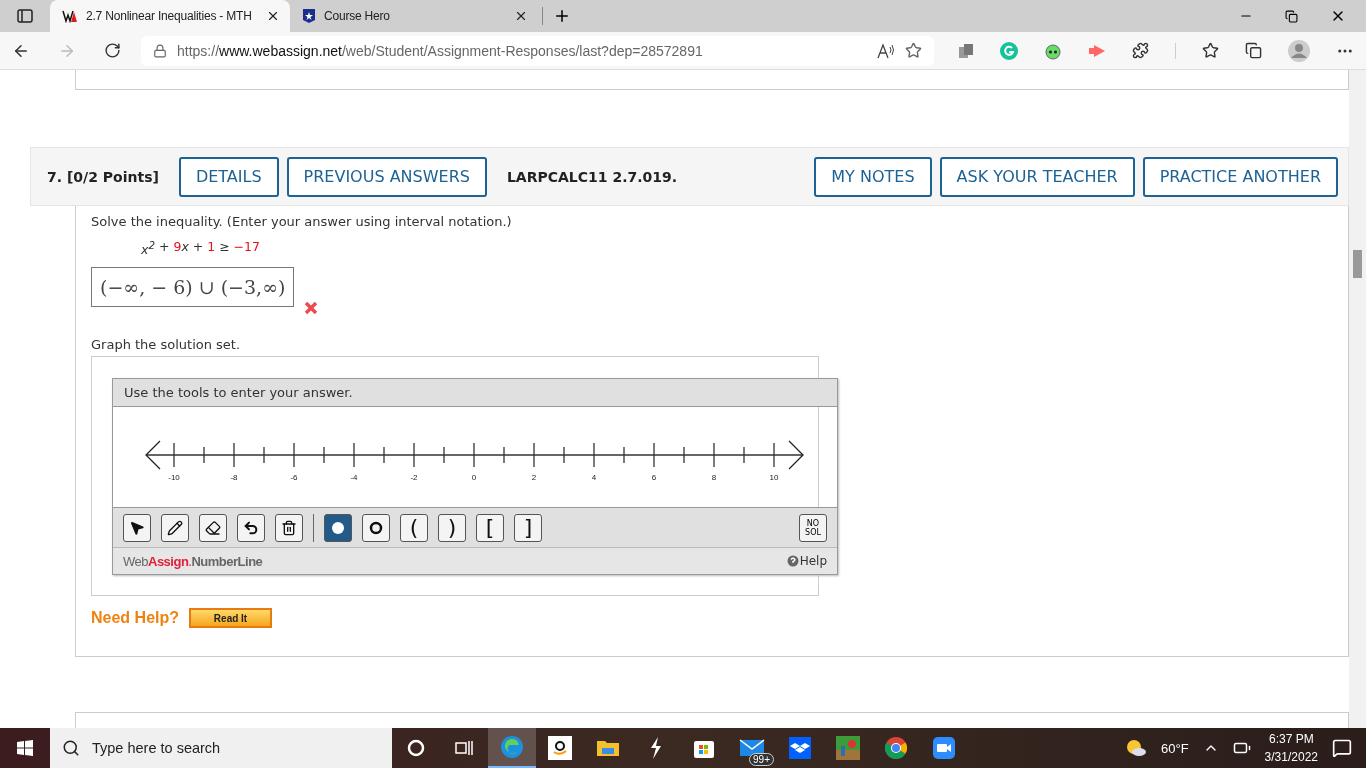  I want to click on tick-label: -6, so click(294, 478).